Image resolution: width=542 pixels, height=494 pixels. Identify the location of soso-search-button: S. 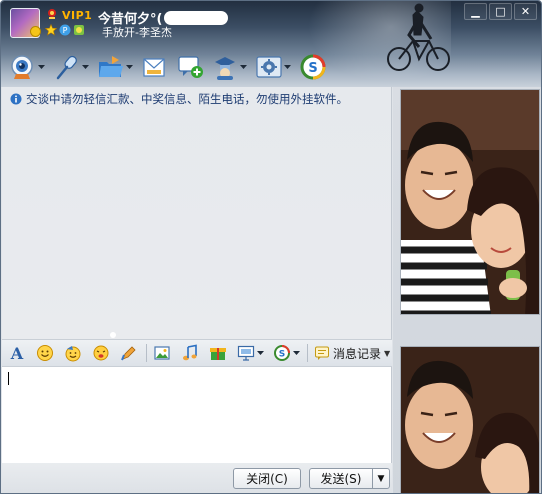
(286, 353).